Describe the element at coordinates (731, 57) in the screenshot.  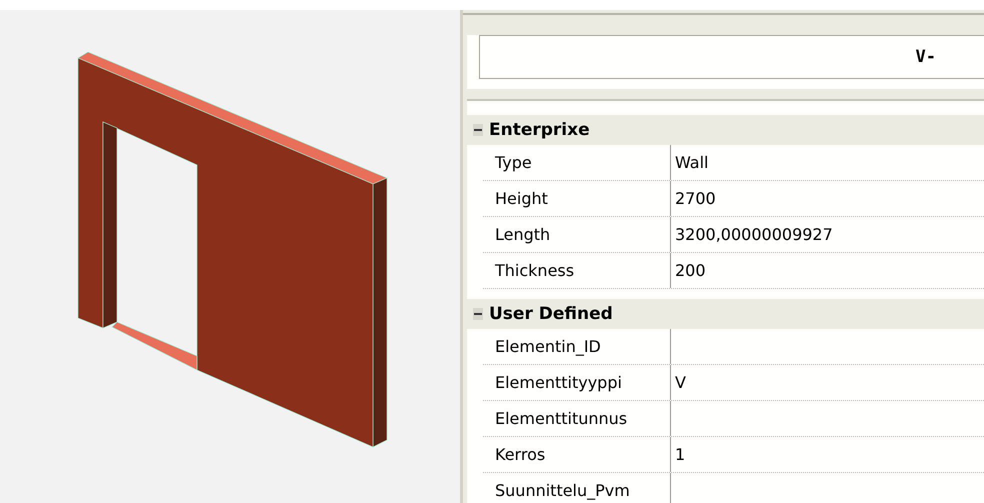
I see `name-field: V-` at that location.